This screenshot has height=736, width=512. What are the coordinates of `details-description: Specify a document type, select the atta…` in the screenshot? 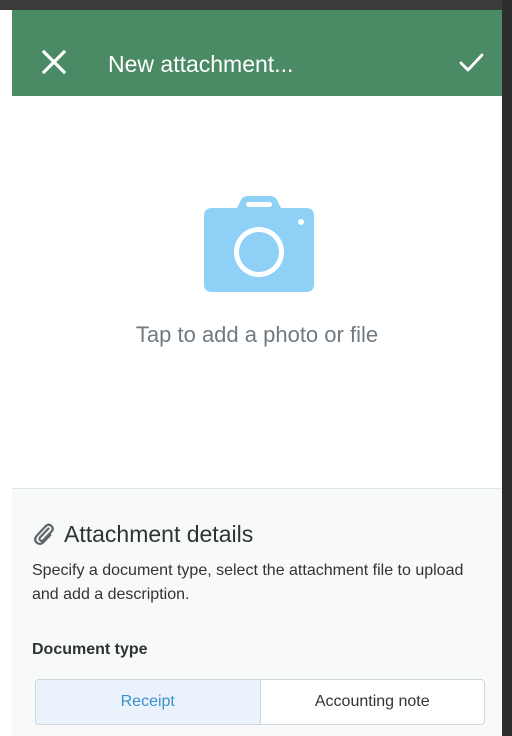 It's located at (248, 582).